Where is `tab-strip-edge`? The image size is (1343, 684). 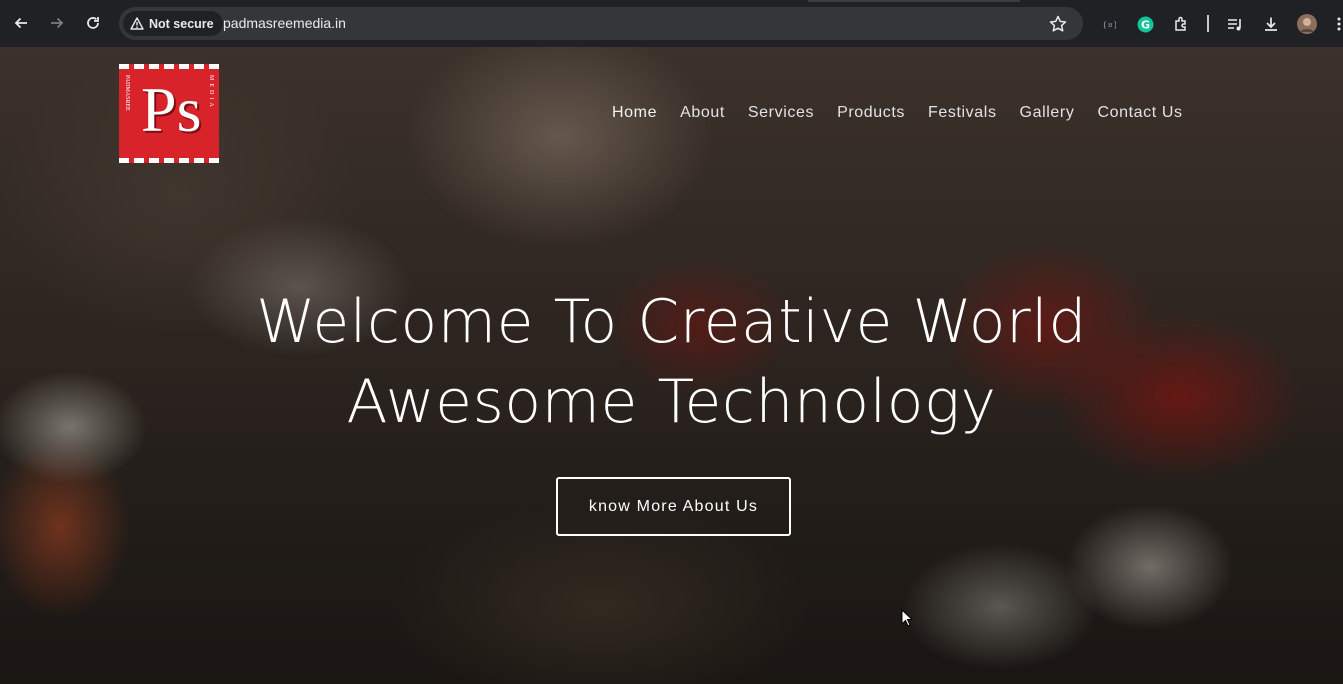 tab-strip-edge is located at coordinates (914, 1).